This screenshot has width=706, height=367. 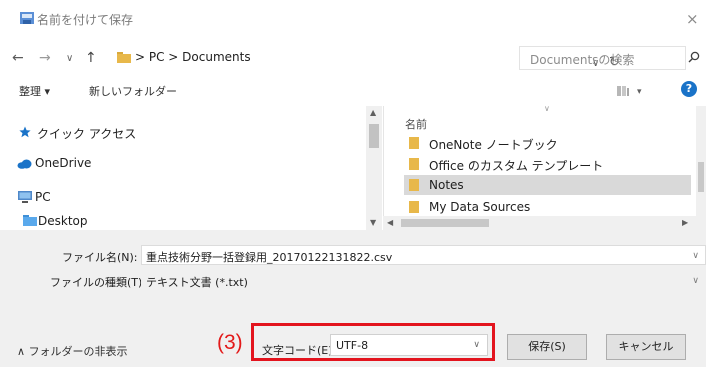 I want to click on search-placeholder: Documentsの検索, so click(x=582, y=60).